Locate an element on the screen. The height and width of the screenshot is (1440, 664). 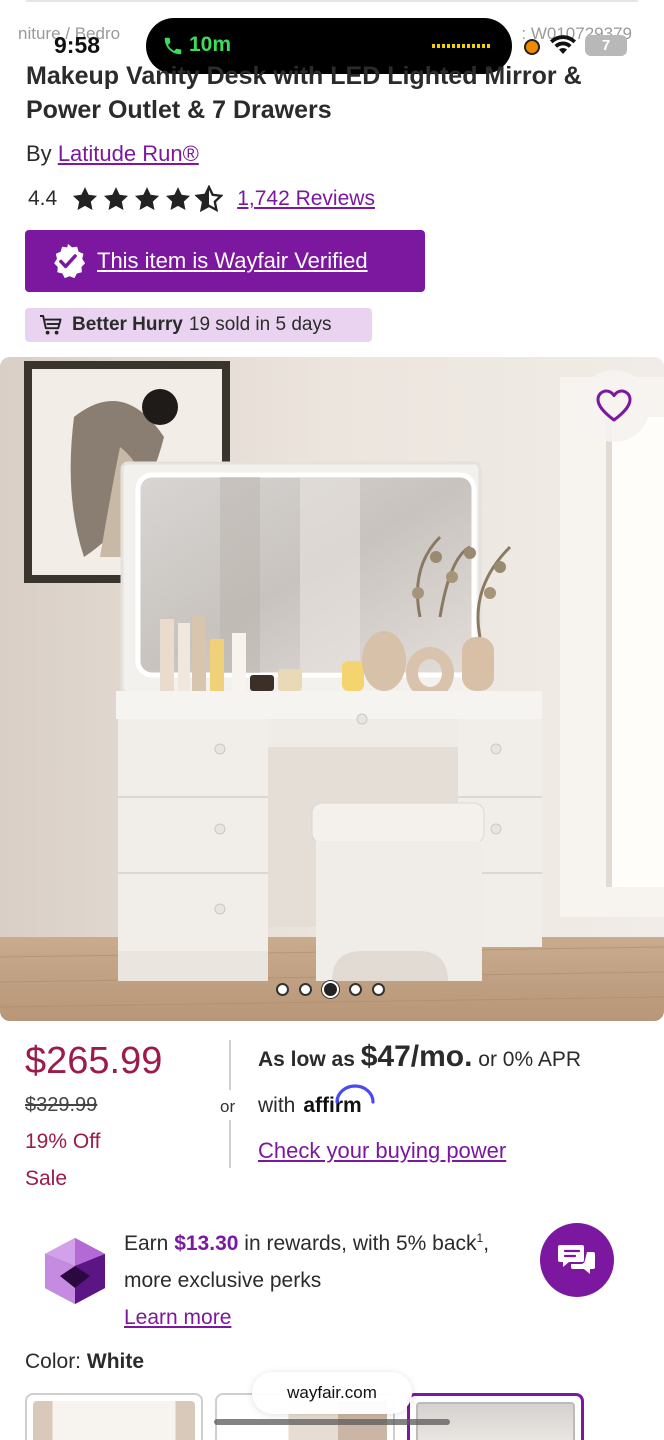
wayfair-verified-button: This item is Wayfair Verified is located at coordinates (225, 261).